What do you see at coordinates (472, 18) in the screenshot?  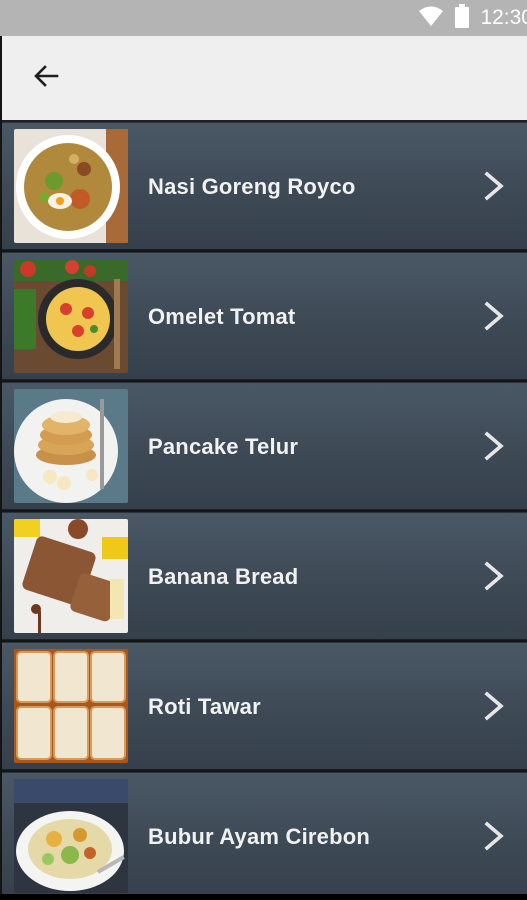 I see `status-icons: 12:30` at bounding box center [472, 18].